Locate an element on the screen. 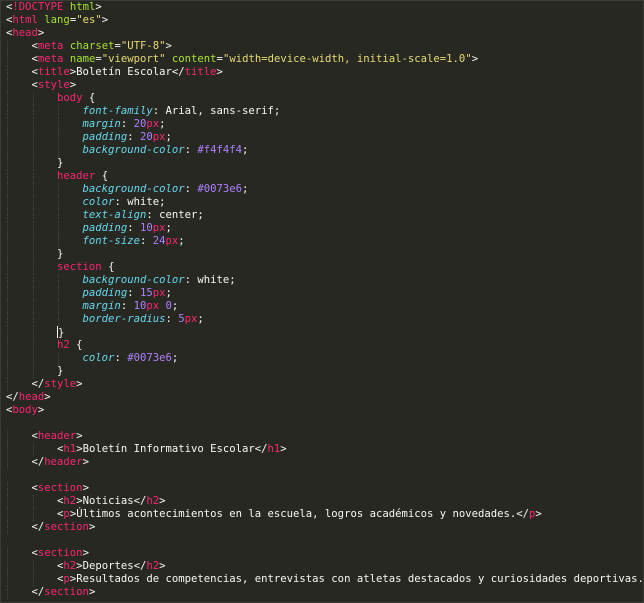 The width and height of the screenshot is (644, 603). code-line: background-color: white; is located at coordinates (322, 280).